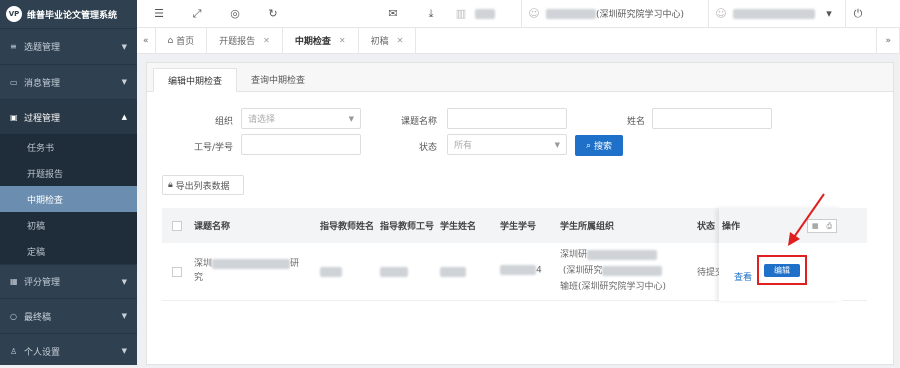 This screenshot has width=900, height=368. What do you see at coordinates (68, 281) in the screenshot?
I see `sidebar-item-score: ▦ 评分管理 ▼` at bounding box center [68, 281].